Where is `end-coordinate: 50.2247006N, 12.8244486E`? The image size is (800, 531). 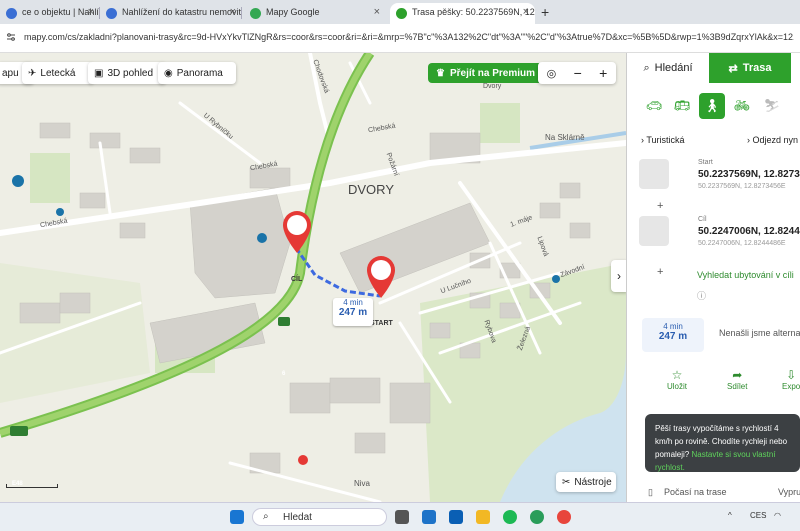
end-coordinate: 50.2247006N, 12.8244486E is located at coordinates (749, 231).